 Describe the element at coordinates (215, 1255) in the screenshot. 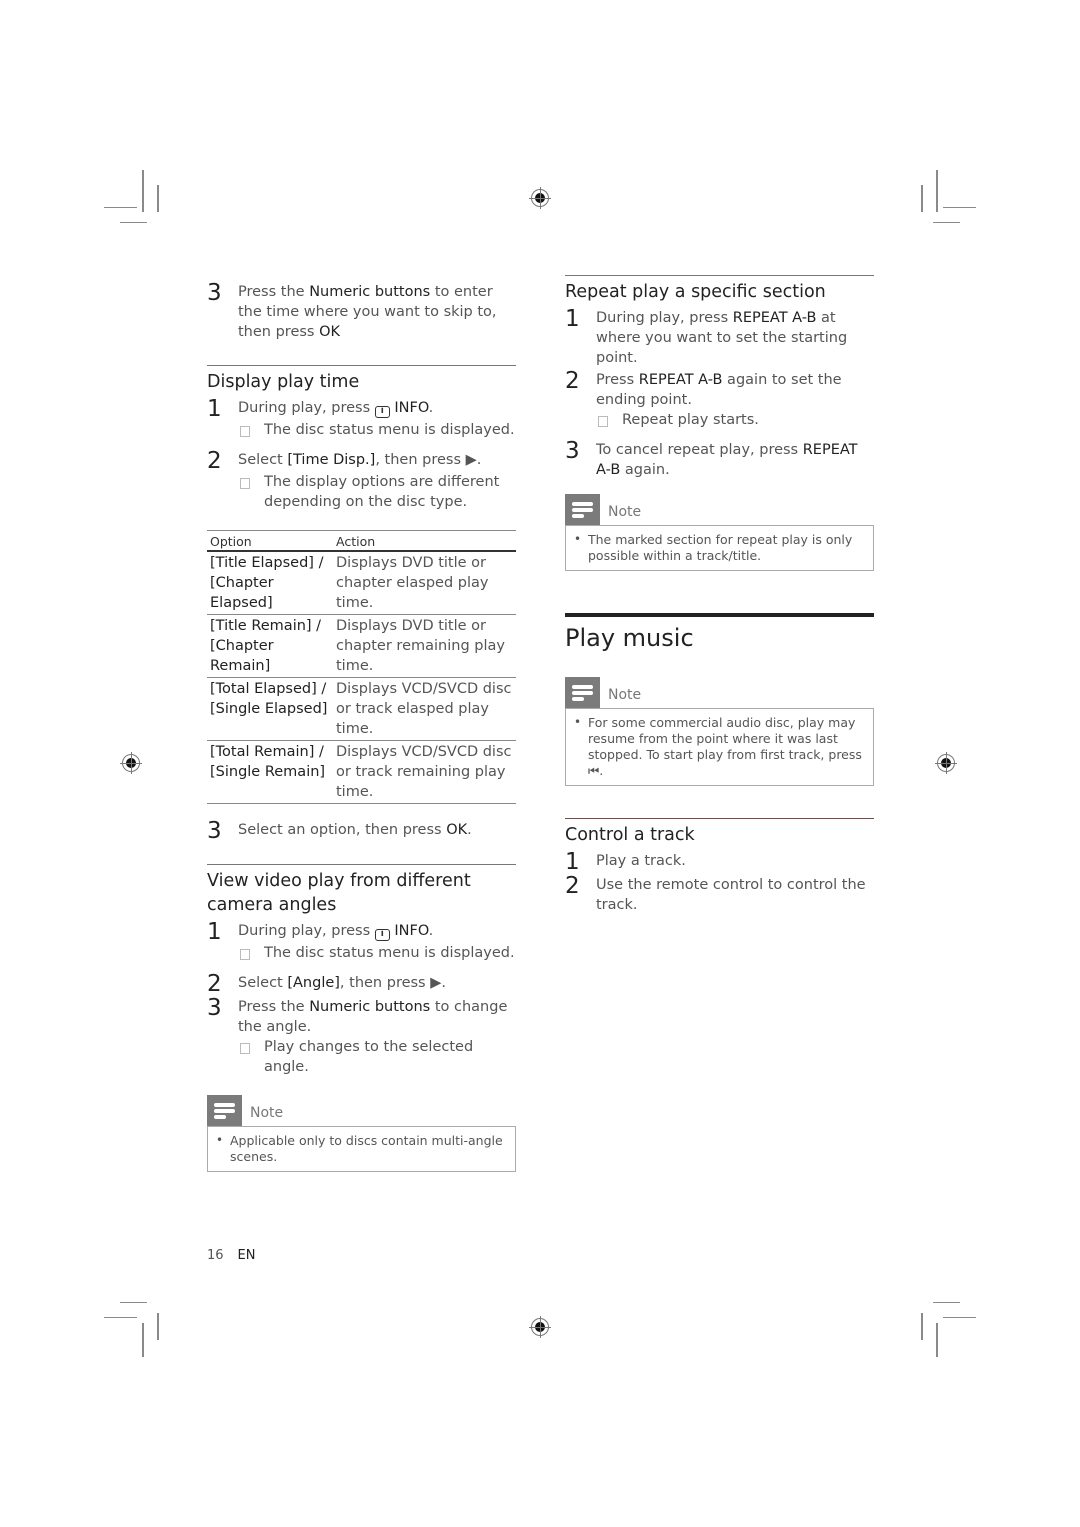

I see `page-number: 16` at that location.